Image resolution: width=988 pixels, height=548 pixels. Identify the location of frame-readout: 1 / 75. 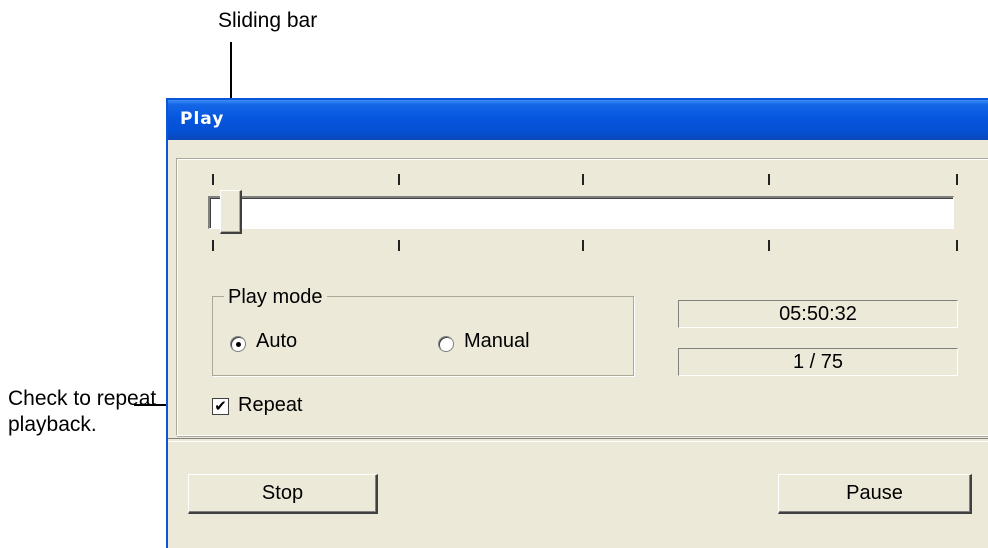
(818, 362).